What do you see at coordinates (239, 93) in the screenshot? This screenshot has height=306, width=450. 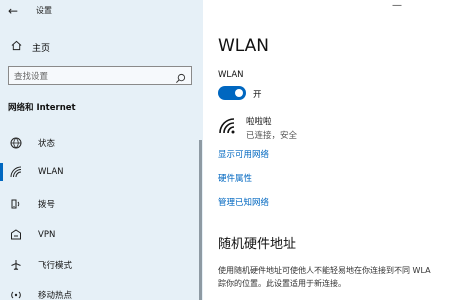 I see `toggle-knob` at bounding box center [239, 93].